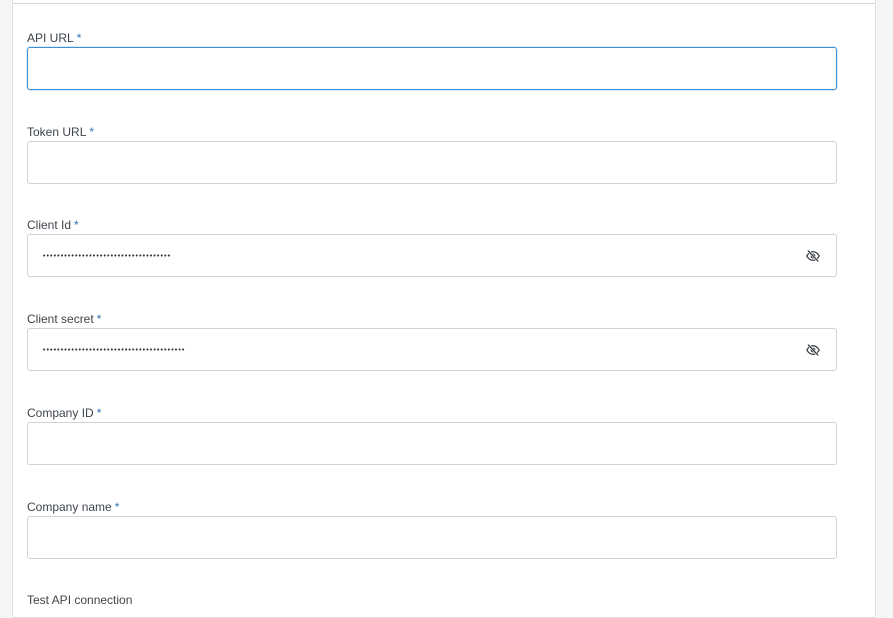  Describe the element at coordinates (113, 350) in the screenshot. I see `client-secret-masked-value: ••••••••••••••••••••••••••••••••••••••••` at that location.